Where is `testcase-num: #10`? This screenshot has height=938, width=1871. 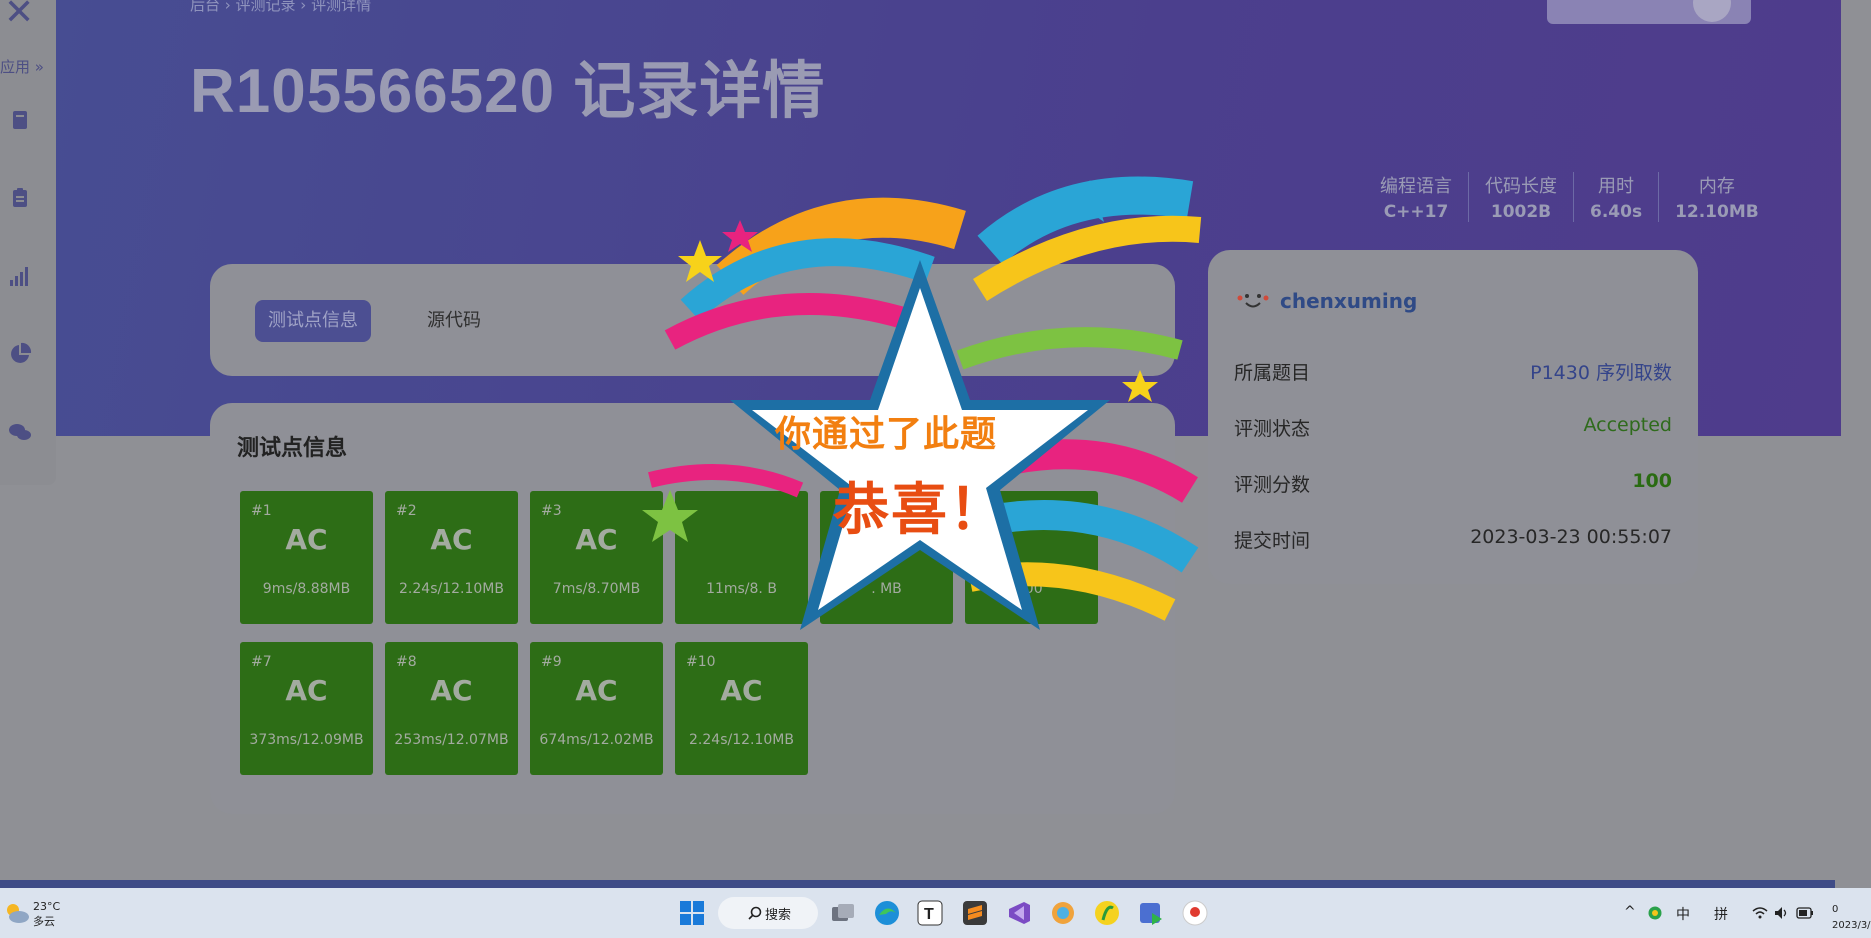 testcase-num: #10 is located at coordinates (701, 662).